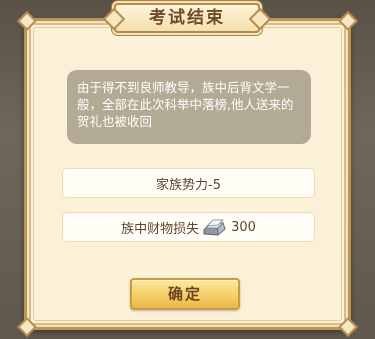 The image size is (375, 339). I want to click on wealth-loss-value: 300, so click(243, 227).